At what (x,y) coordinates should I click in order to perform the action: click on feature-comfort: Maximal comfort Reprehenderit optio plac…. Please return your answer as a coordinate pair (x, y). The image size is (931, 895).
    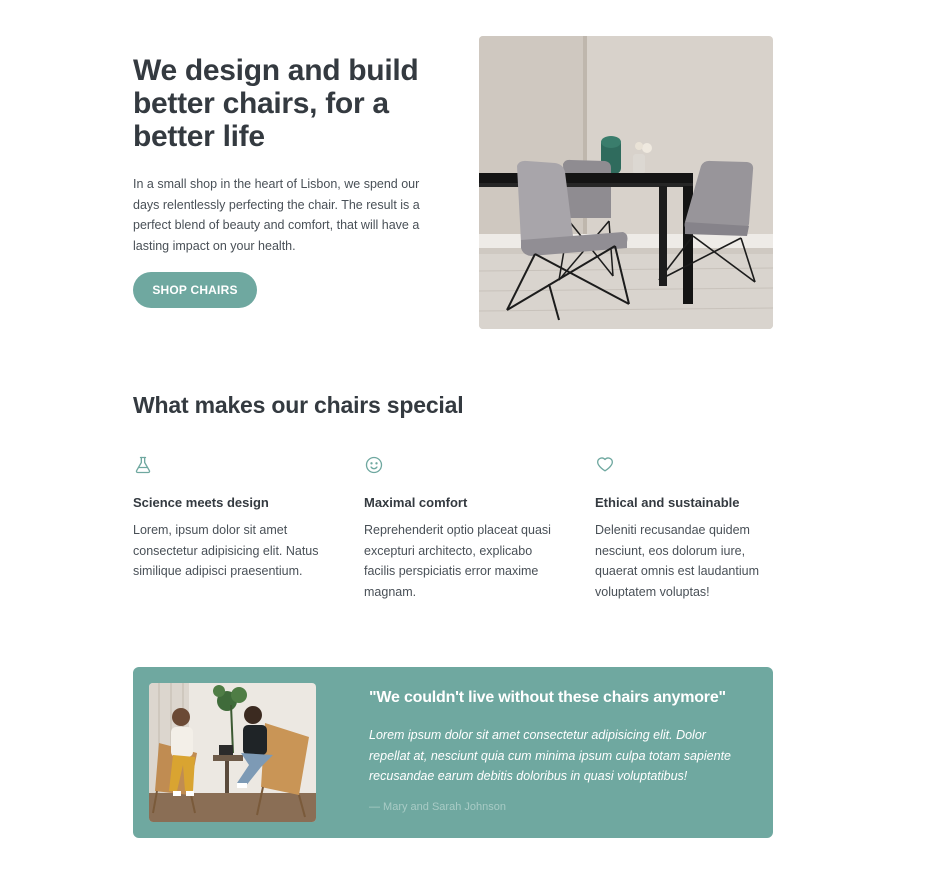
    Looking at the image, I should click on (459, 528).